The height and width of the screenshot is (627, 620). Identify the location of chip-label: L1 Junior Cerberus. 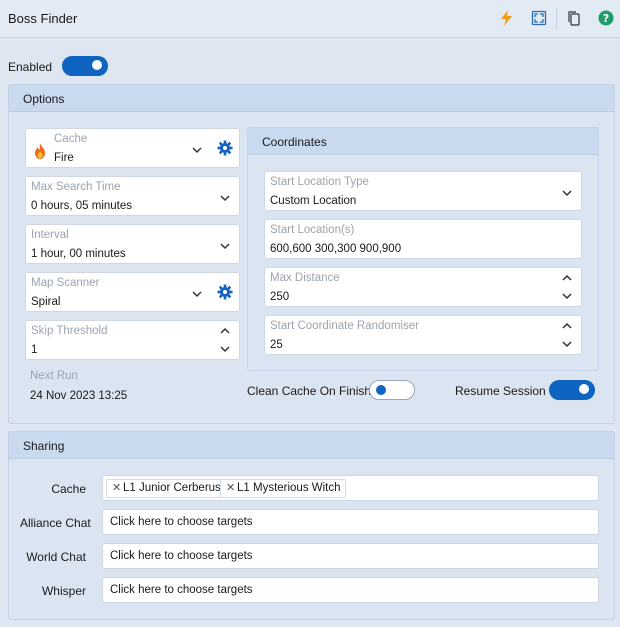
(172, 488).